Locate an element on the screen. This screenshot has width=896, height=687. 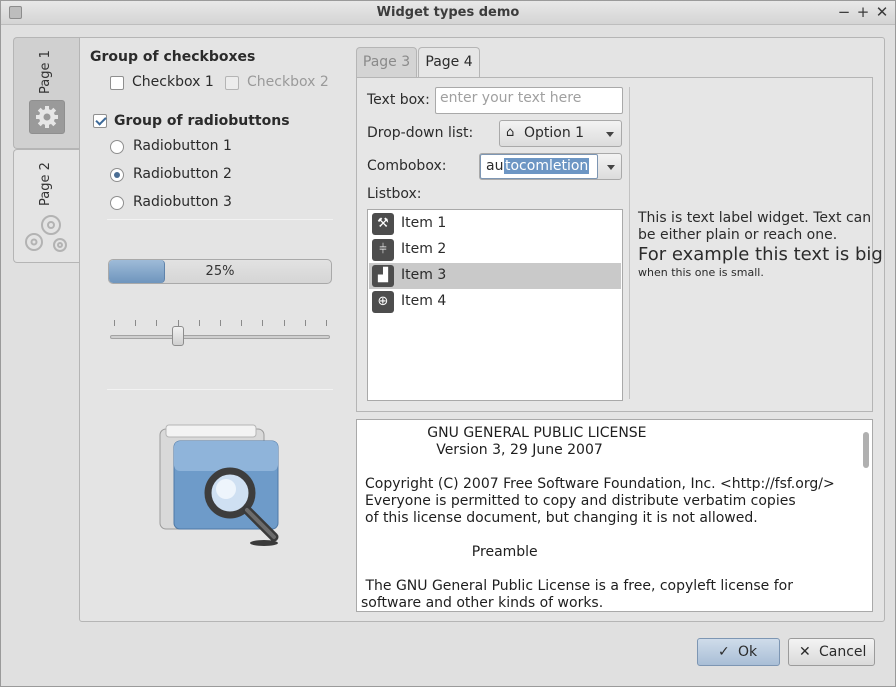
gears-icon is located at coordinates (48, 233).